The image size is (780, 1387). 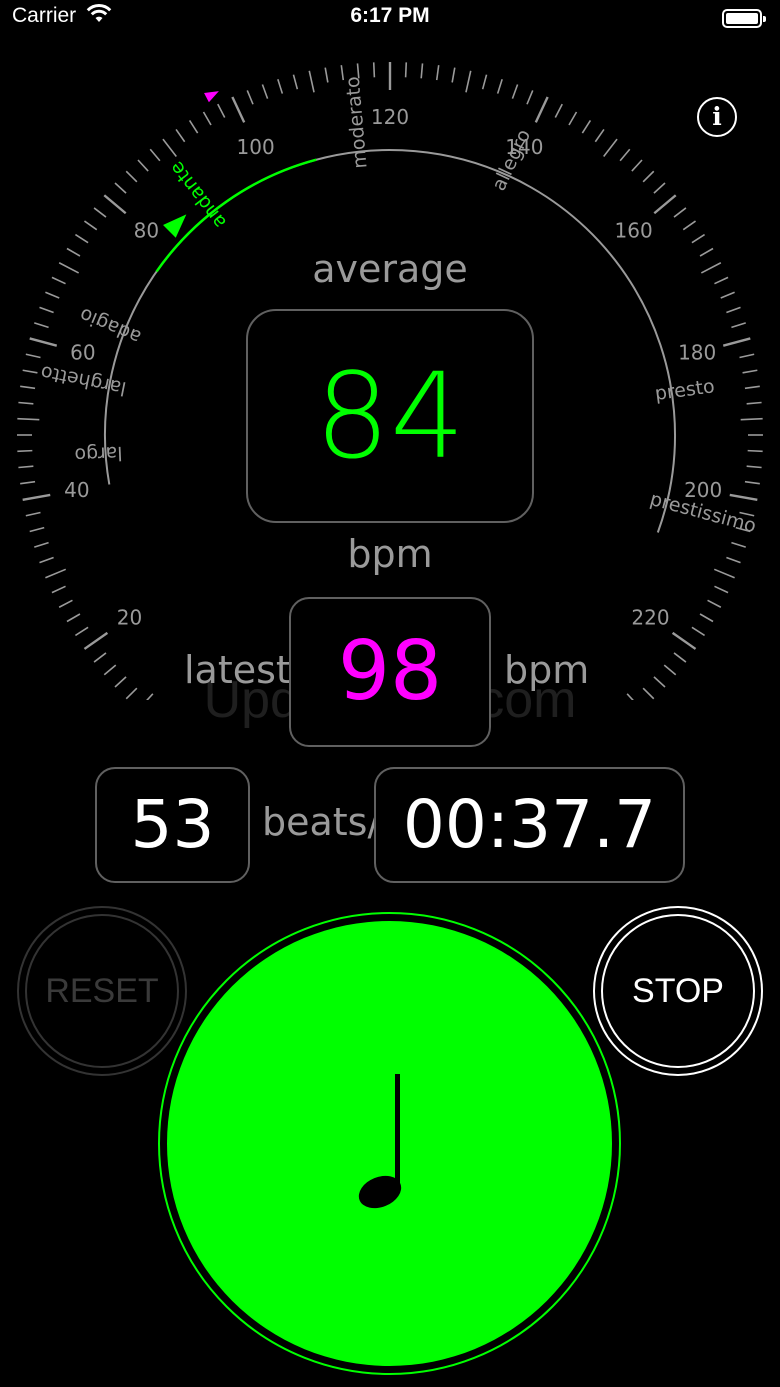 What do you see at coordinates (83, 380) in the screenshot?
I see `tempo-marking-larghetto: larghetto` at bounding box center [83, 380].